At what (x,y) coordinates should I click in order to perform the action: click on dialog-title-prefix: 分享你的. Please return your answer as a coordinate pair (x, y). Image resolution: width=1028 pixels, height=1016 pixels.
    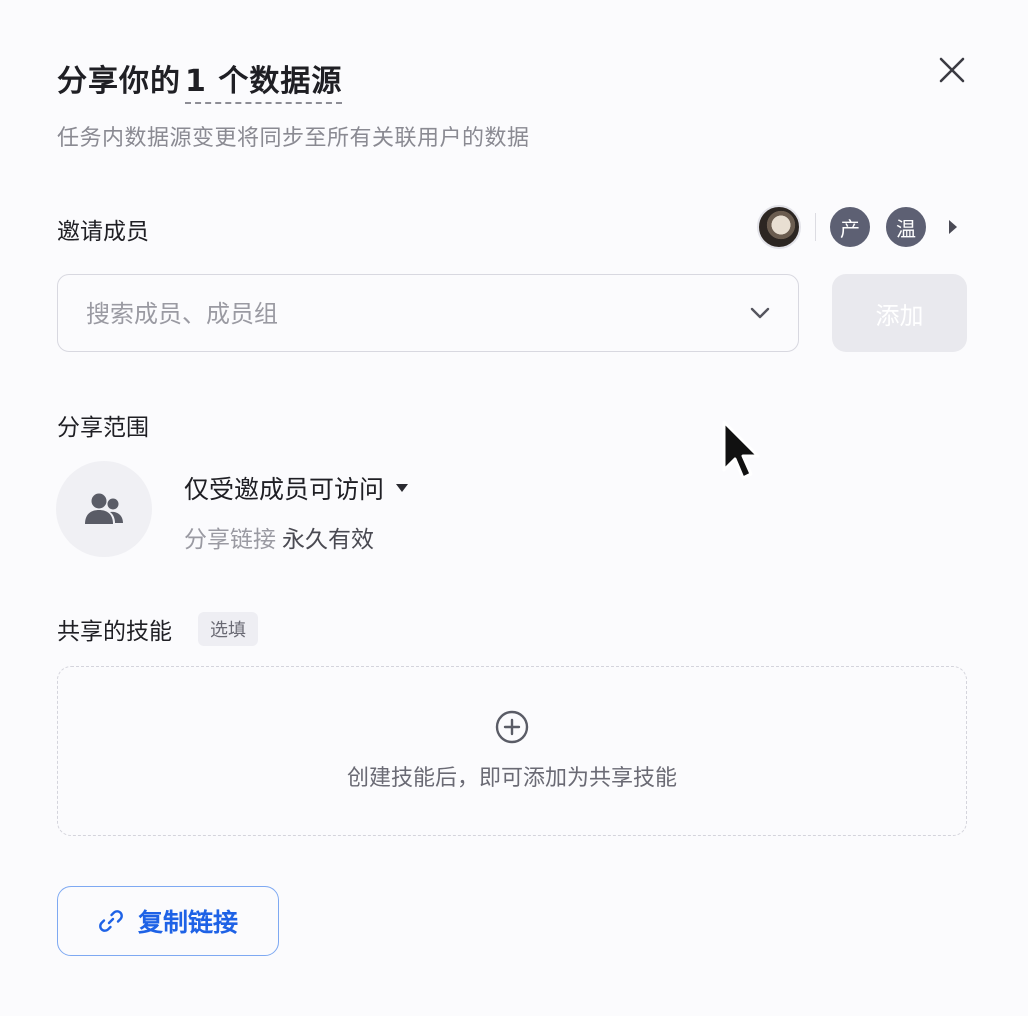
    Looking at the image, I should click on (119, 81).